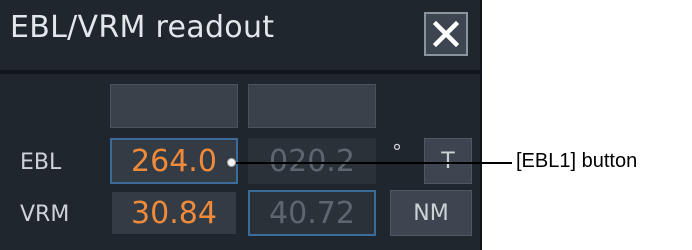 The width and height of the screenshot is (692, 250). What do you see at coordinates (397, 152) in the screenshot?
I see `degree-unit: °` at bounding box center [397, 152].